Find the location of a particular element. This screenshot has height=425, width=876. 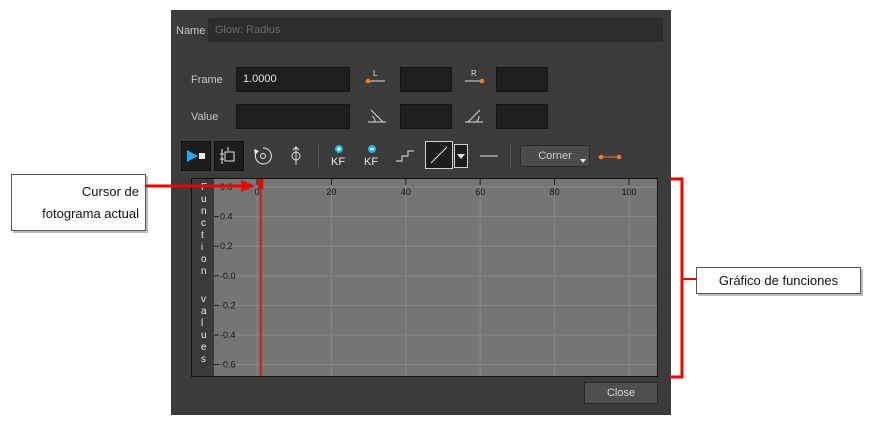

y-axis-title-letter: t is located at coordinates (202, 235).